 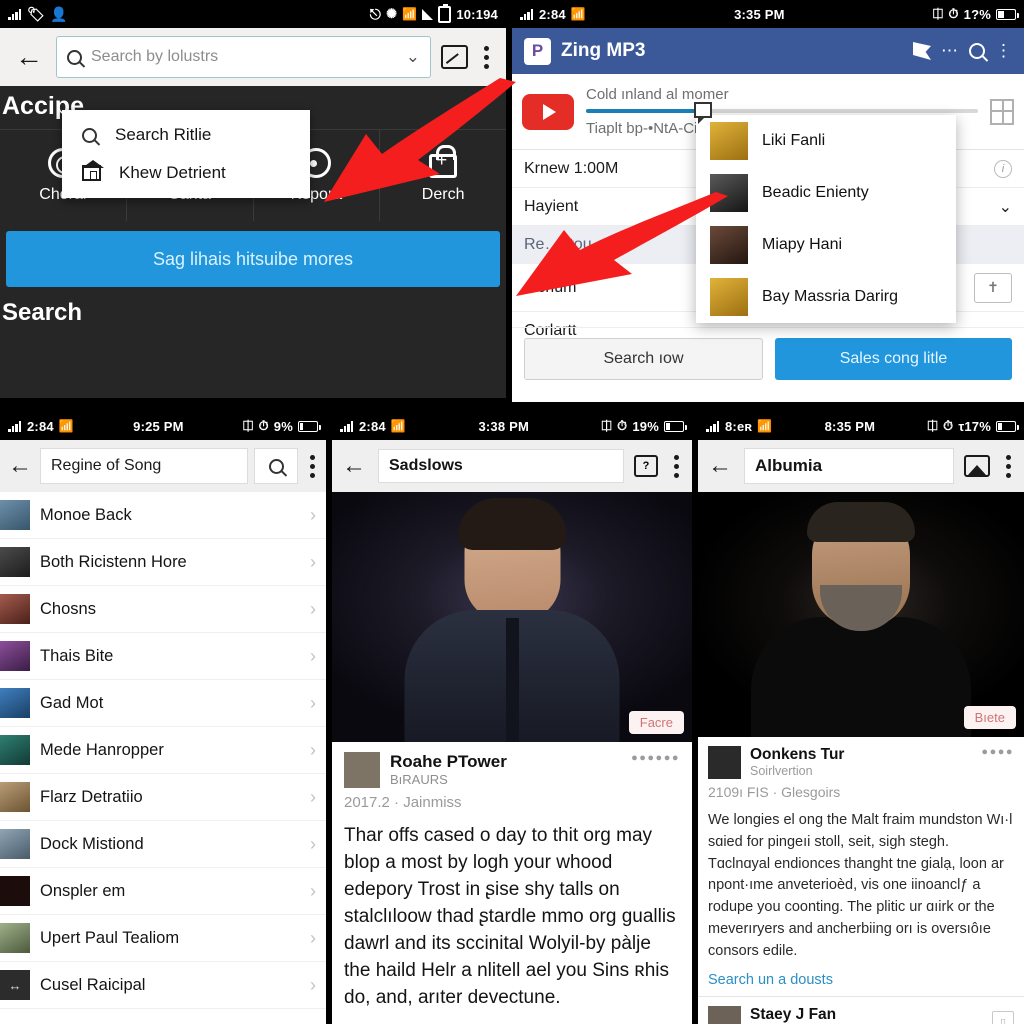 I want to click on cursor-tooltip-icon, so click(x=703, y=113).